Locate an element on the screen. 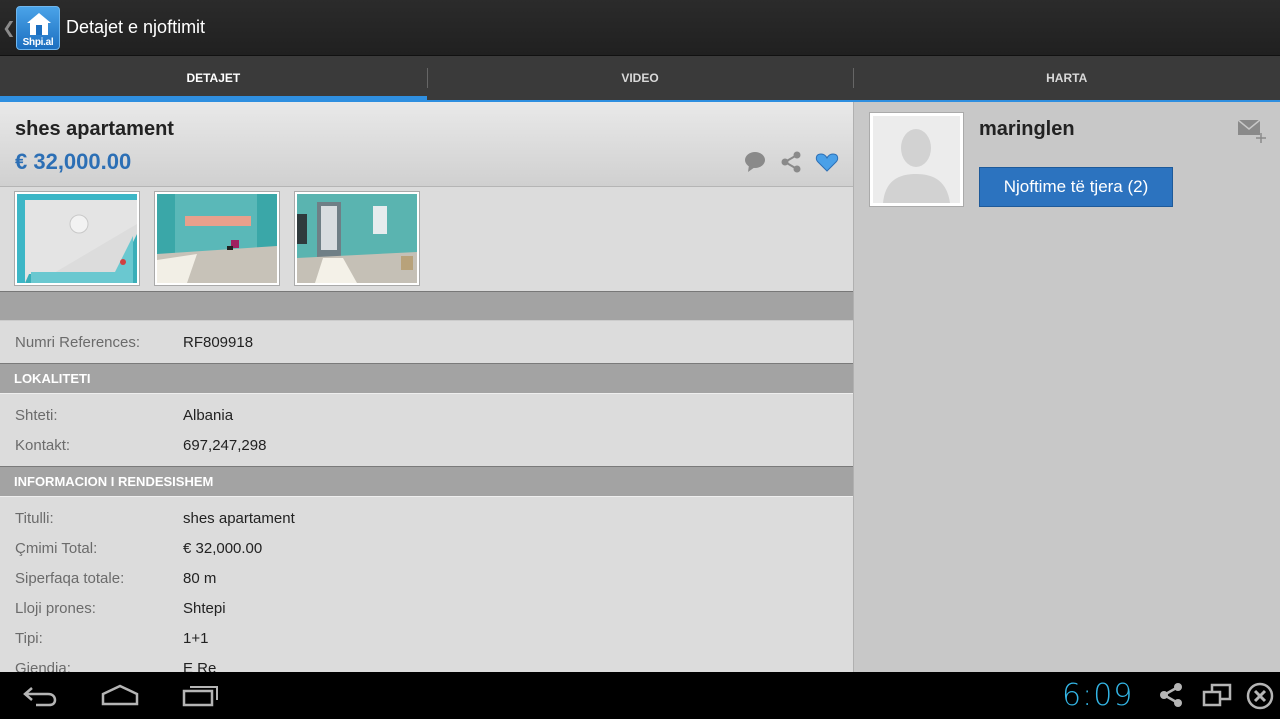 Image resolution: width=1280 pixels, height=719 pixels. screen-title: Detajet e njoftimit is located at coordinates (136, 27).